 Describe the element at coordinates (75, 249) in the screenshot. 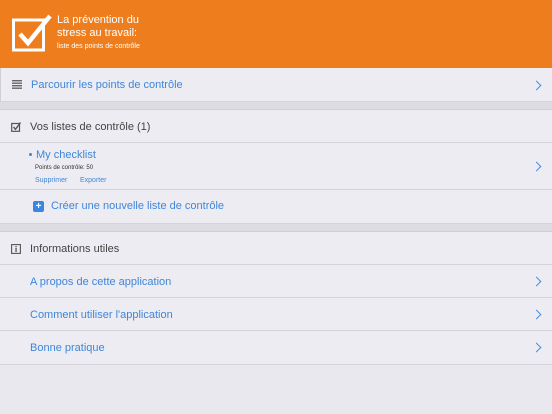

I see `info-heading: Informations utiles` at that location.